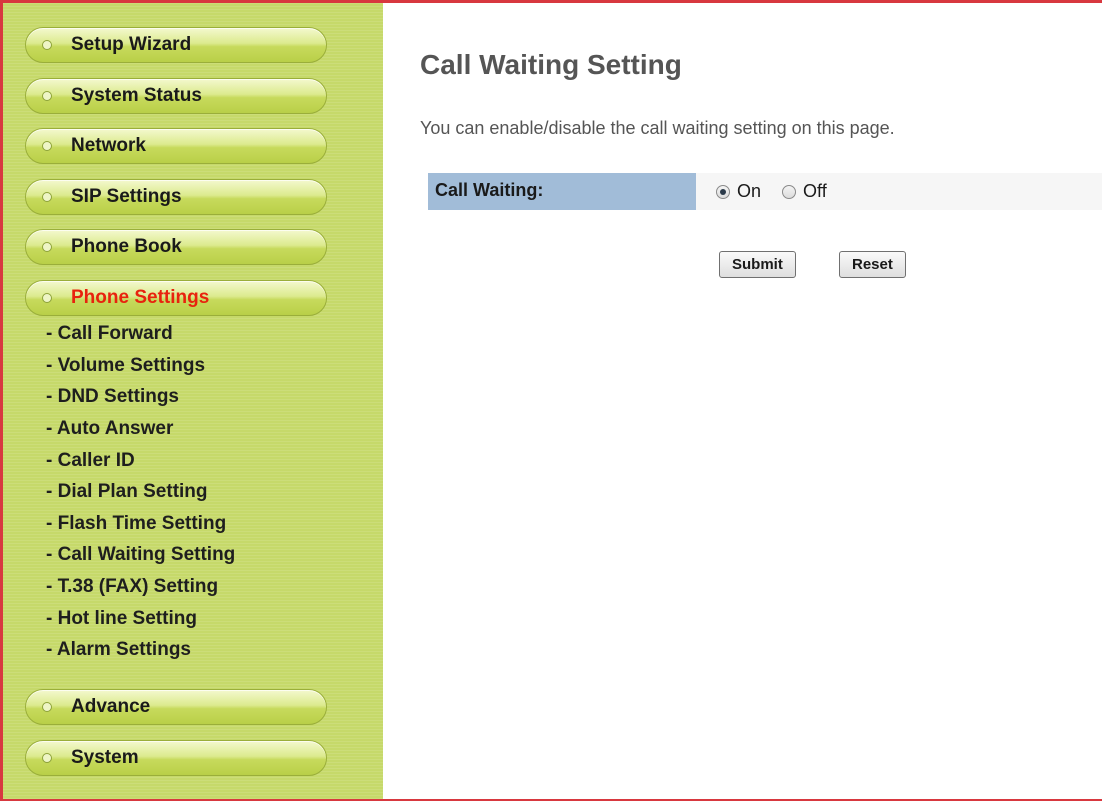 This screenshot has height=801, width=1102. Describe the element at coordinates (121, 619) in the screenshot. I see `submenu-hot-line-setting: - Hot line Setting` at that location.